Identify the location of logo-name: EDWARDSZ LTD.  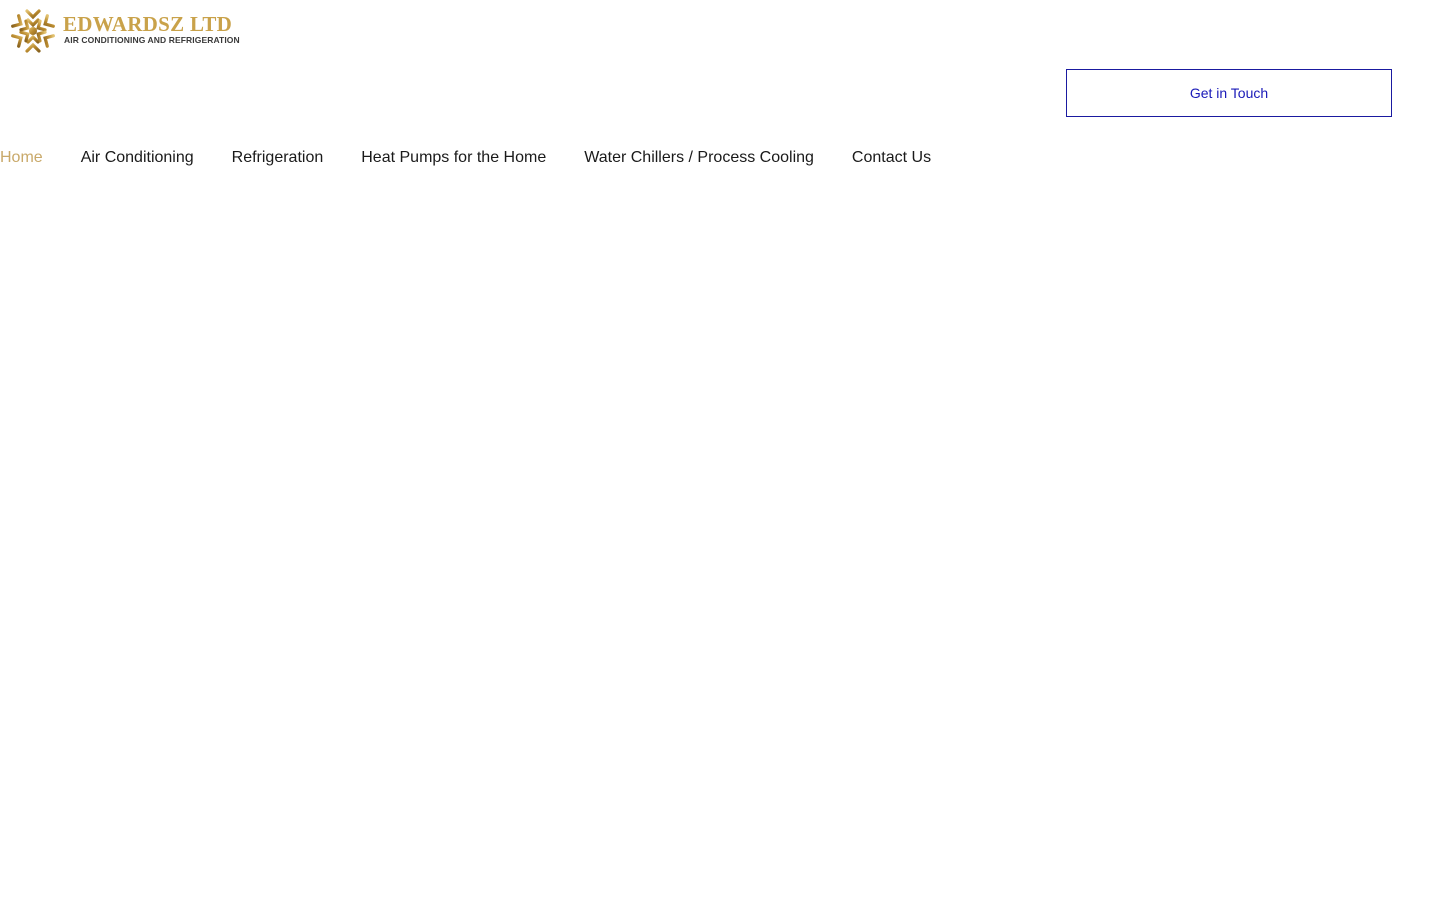
(148, 24).